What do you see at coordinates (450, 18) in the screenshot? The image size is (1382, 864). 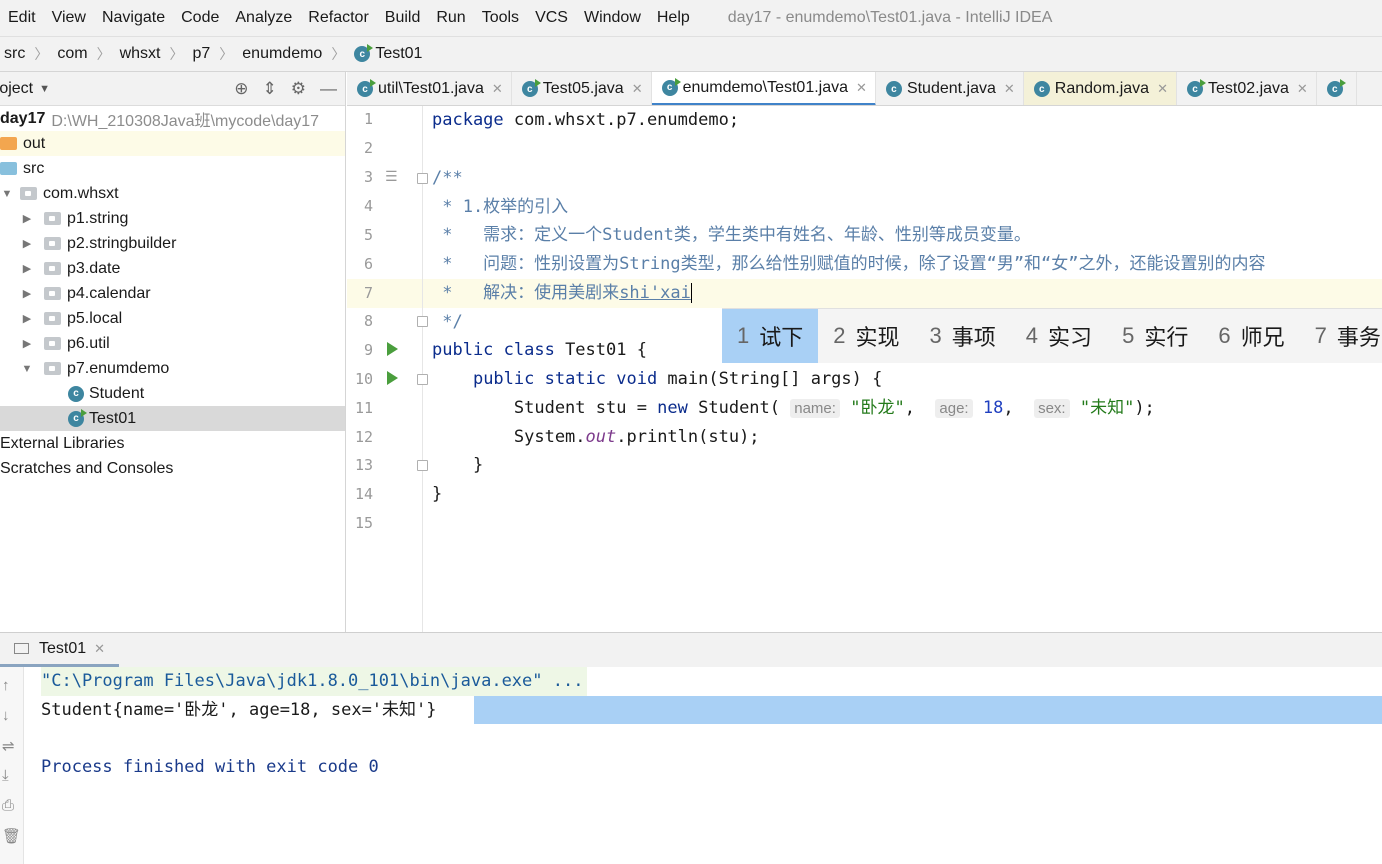 I see `menu-run: Run` at bounding box center [450, 18].